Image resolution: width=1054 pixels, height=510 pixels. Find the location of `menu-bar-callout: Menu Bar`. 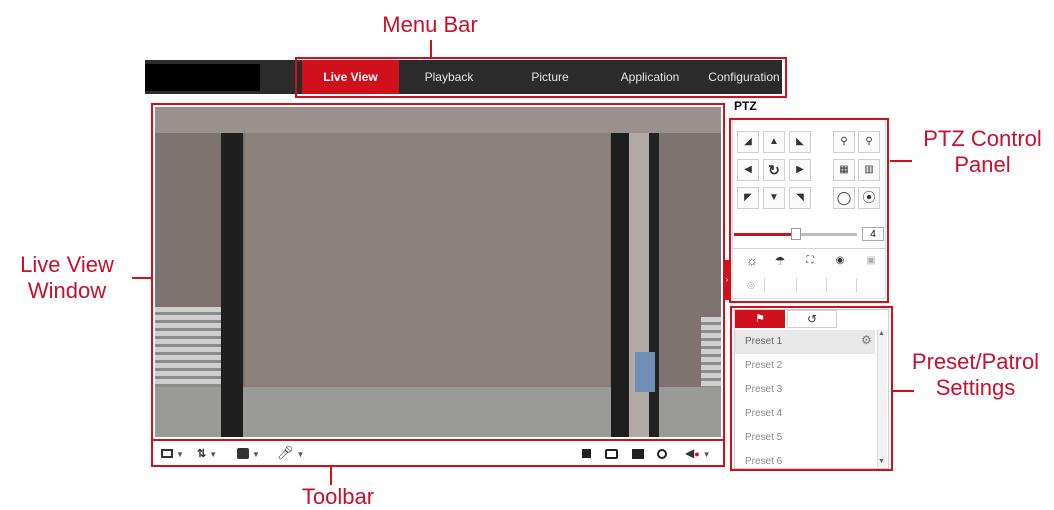

menu-bar-callout: Menu Bar is located at coordinates (430, 24).